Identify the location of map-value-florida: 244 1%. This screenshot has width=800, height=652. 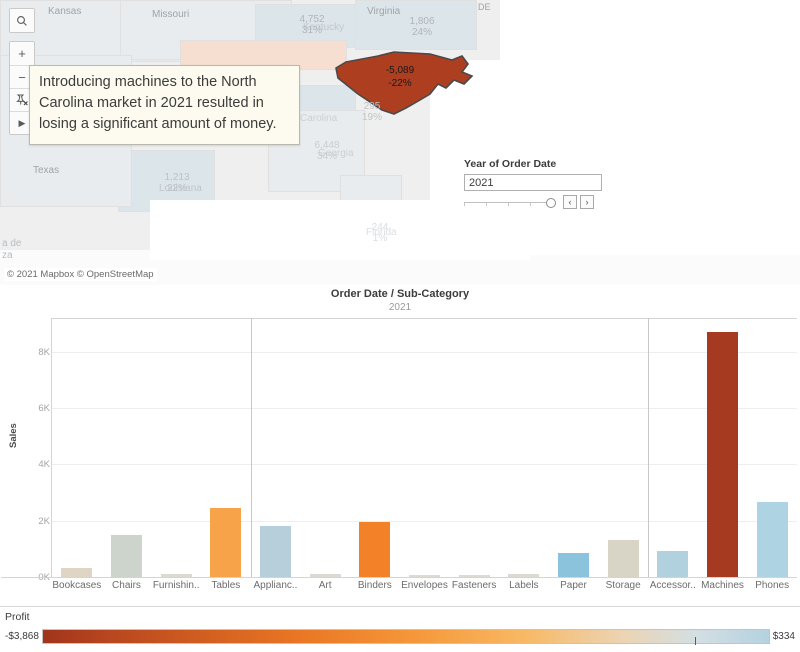
(380, 233).